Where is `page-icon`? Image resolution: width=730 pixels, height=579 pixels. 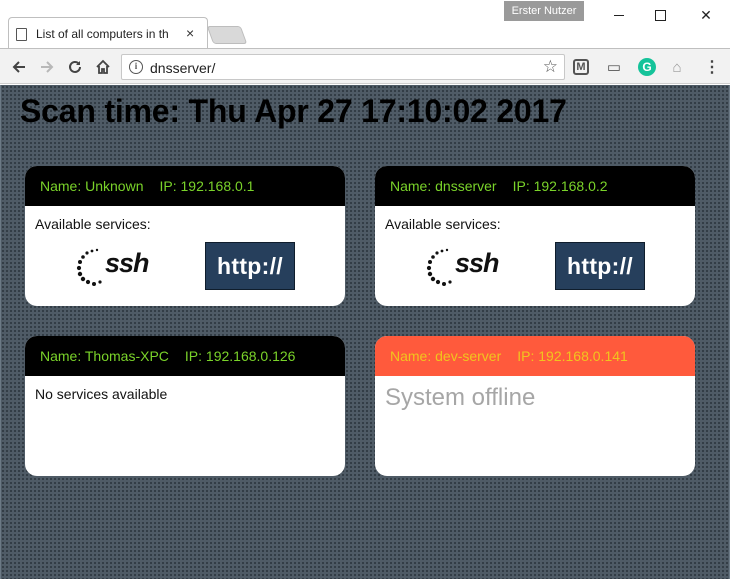
page-icon is located at coordinates (21, 34).